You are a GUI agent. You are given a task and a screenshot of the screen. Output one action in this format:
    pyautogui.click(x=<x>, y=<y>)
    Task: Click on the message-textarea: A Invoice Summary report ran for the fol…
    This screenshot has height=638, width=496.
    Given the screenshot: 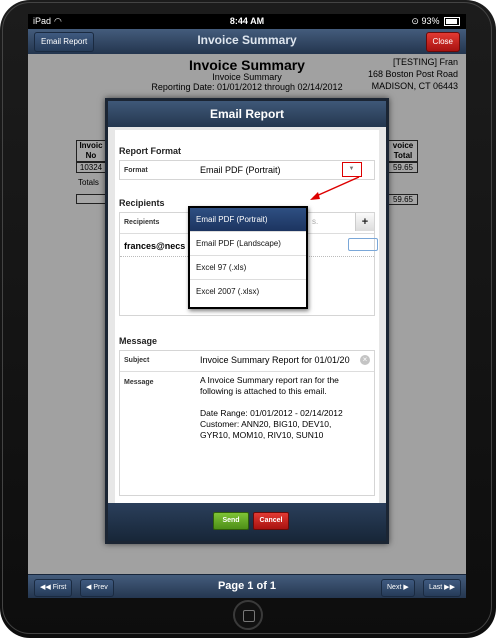 What is the action you would take?
    pyautogui.click(x=286, y=408)
    